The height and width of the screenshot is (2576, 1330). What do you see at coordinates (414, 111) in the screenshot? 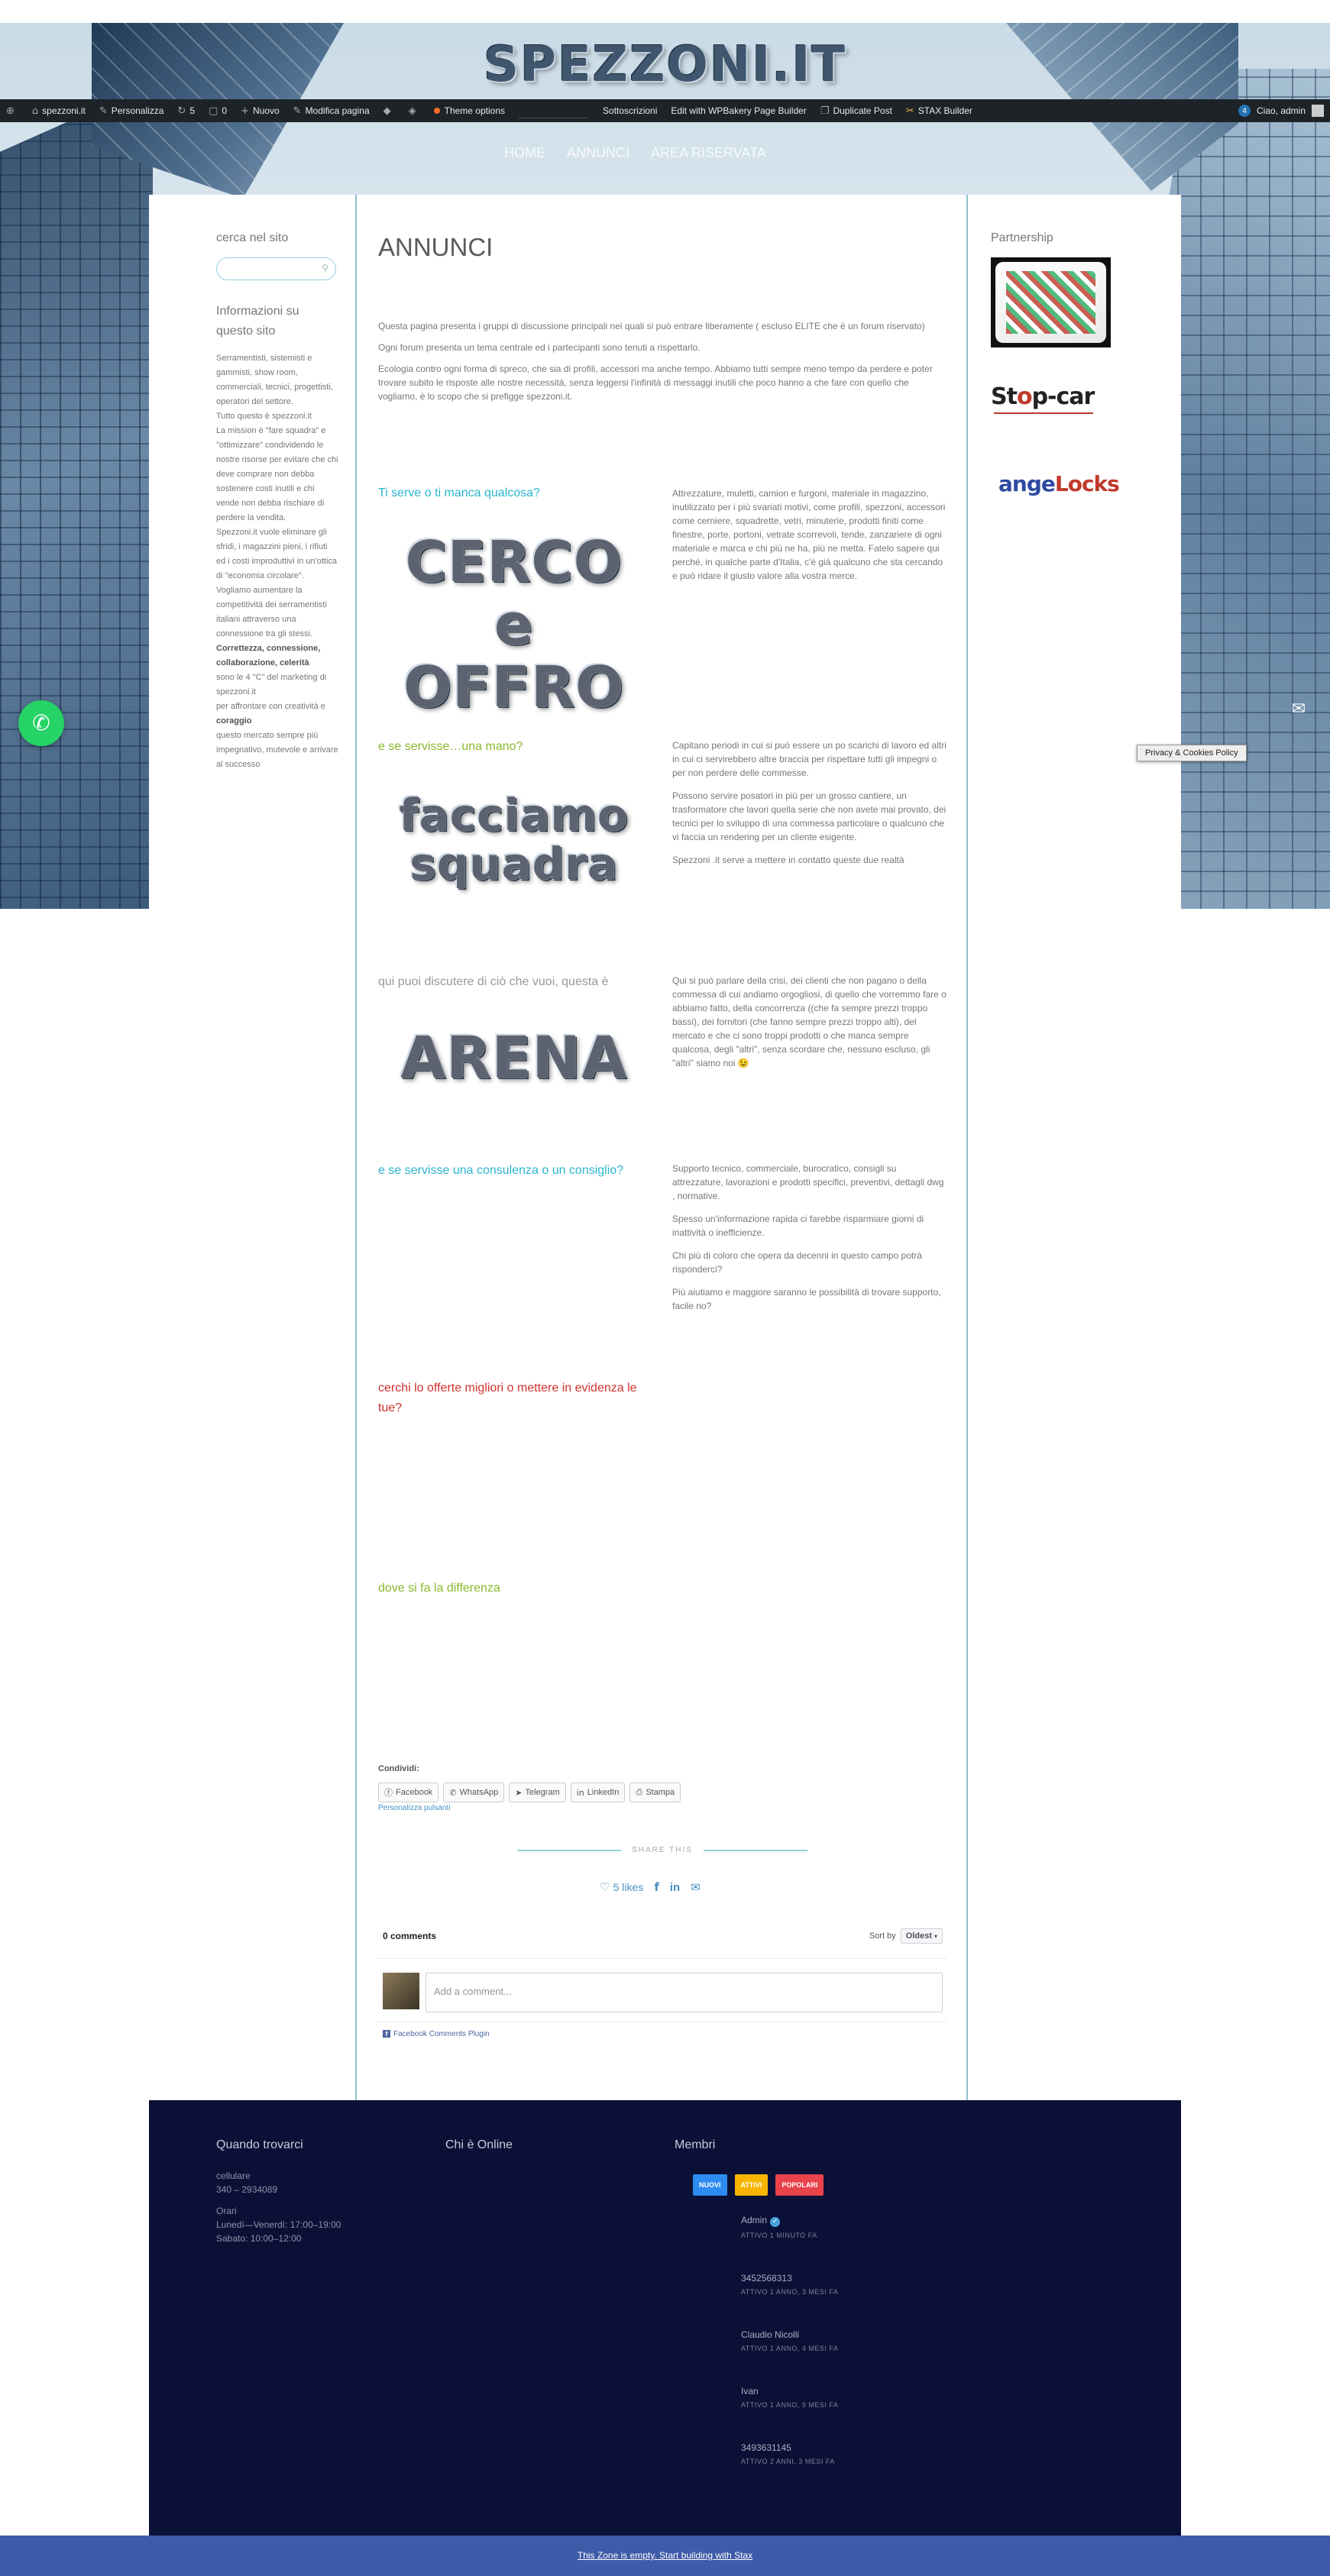
I see `adminbar-item: ◈` at bounding box center [414, 111].